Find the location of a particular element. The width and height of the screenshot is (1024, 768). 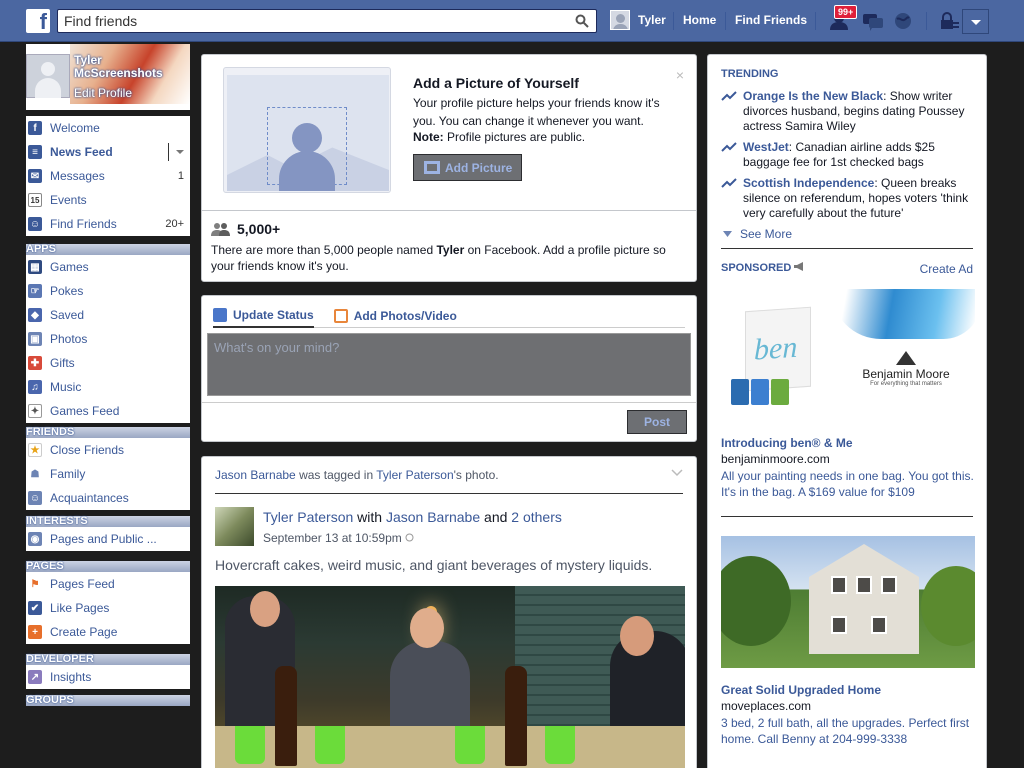

photos-icon: ▣ is located at coordinates (35, 339).